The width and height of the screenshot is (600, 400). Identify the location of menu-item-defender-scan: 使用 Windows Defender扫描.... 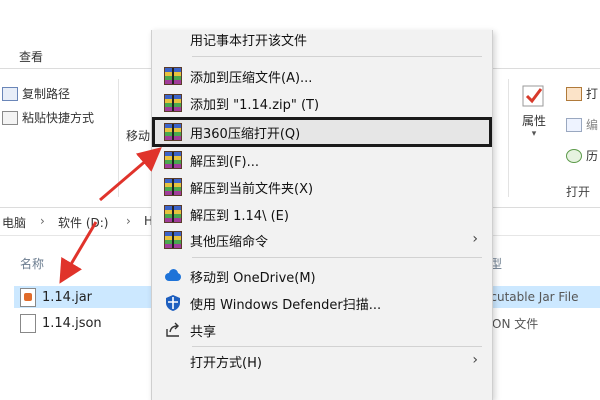
(322, 303).